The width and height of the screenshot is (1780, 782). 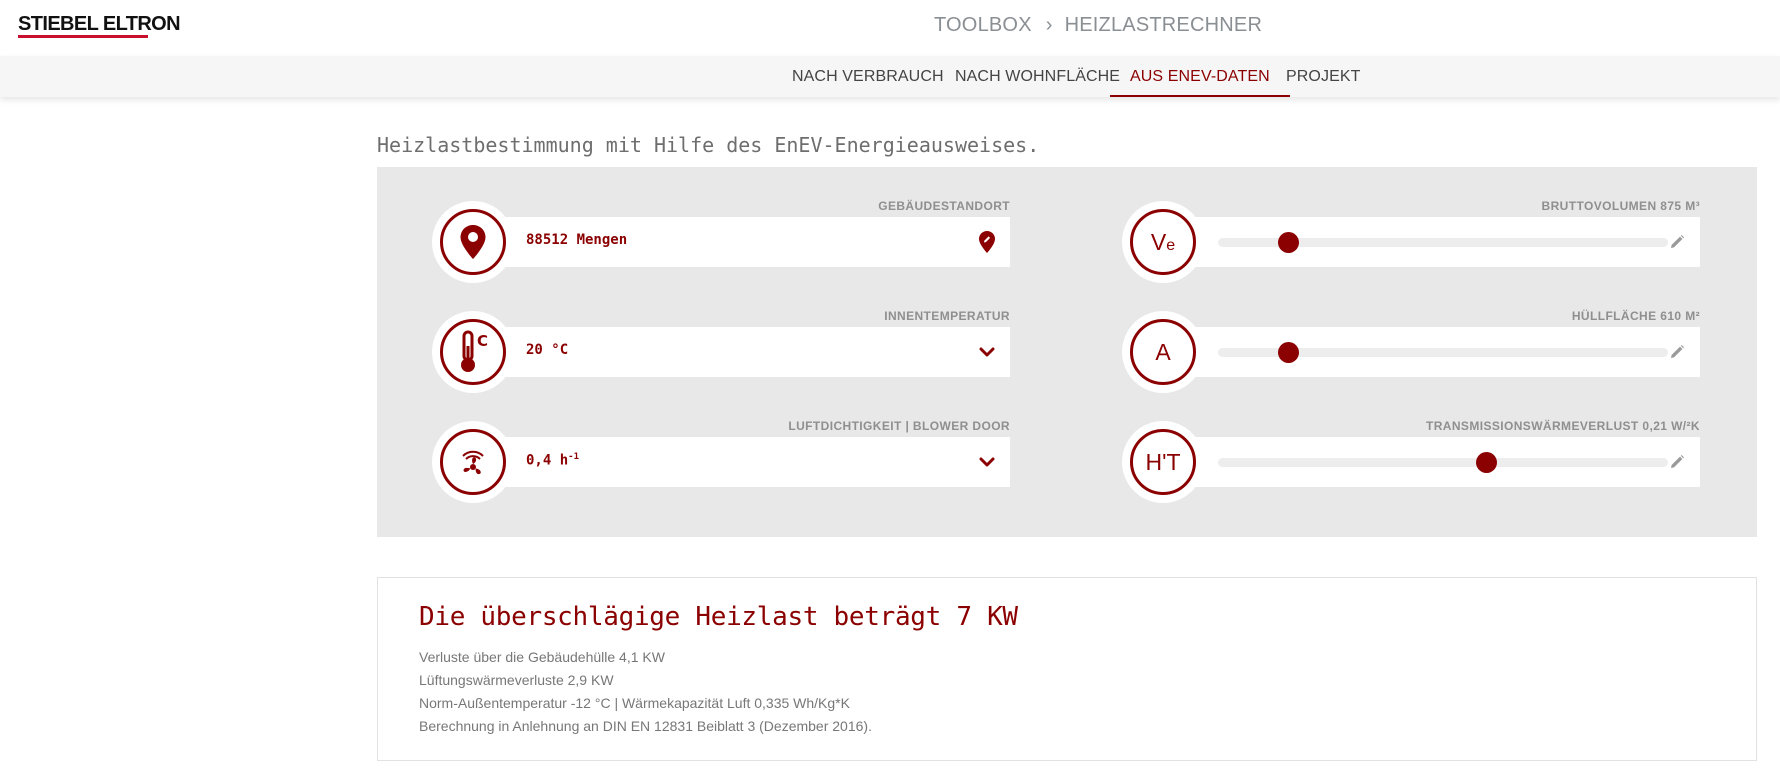 I want to click on envelope-area-slider-thumb, so click(x=1288, y=352).